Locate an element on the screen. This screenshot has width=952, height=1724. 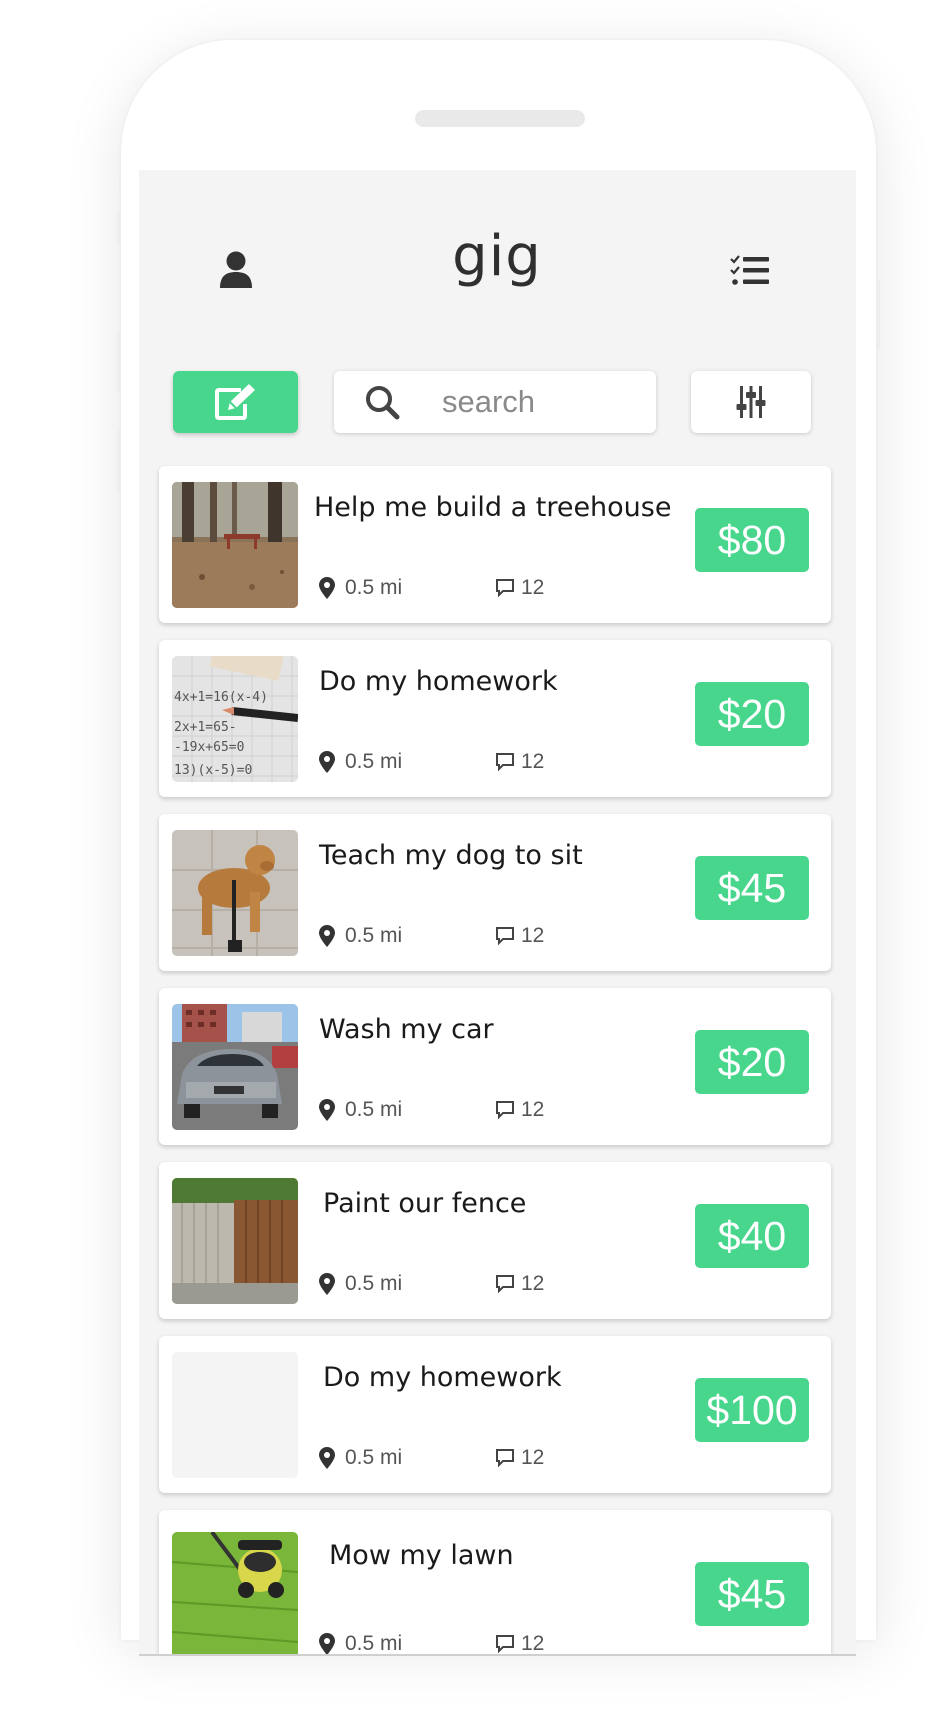
filter-button is located at coordinates (751, 402).